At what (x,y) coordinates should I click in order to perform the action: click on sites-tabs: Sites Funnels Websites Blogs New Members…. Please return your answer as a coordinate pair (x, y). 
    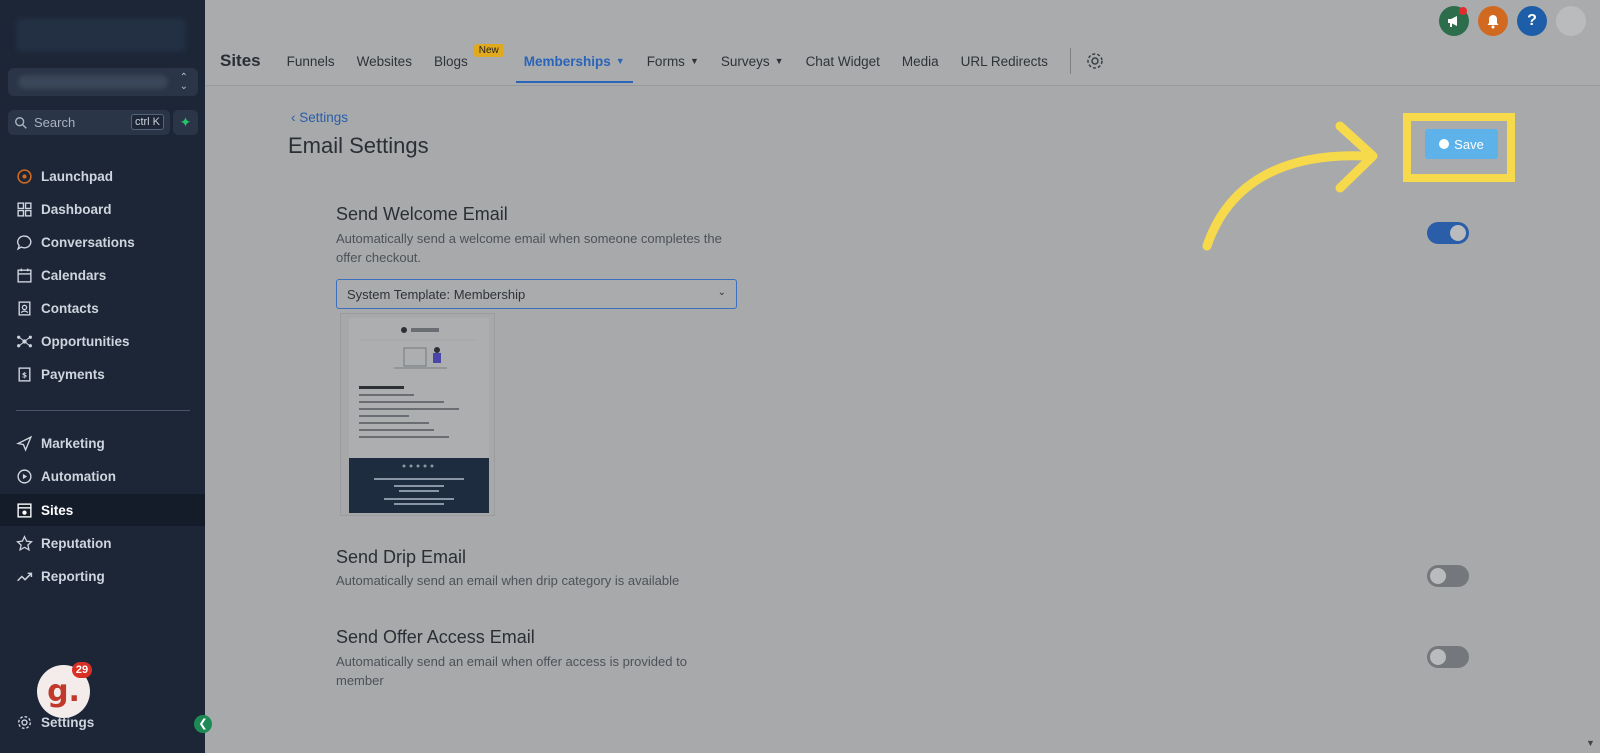
    Looking at the image, I should click on (662, 63).